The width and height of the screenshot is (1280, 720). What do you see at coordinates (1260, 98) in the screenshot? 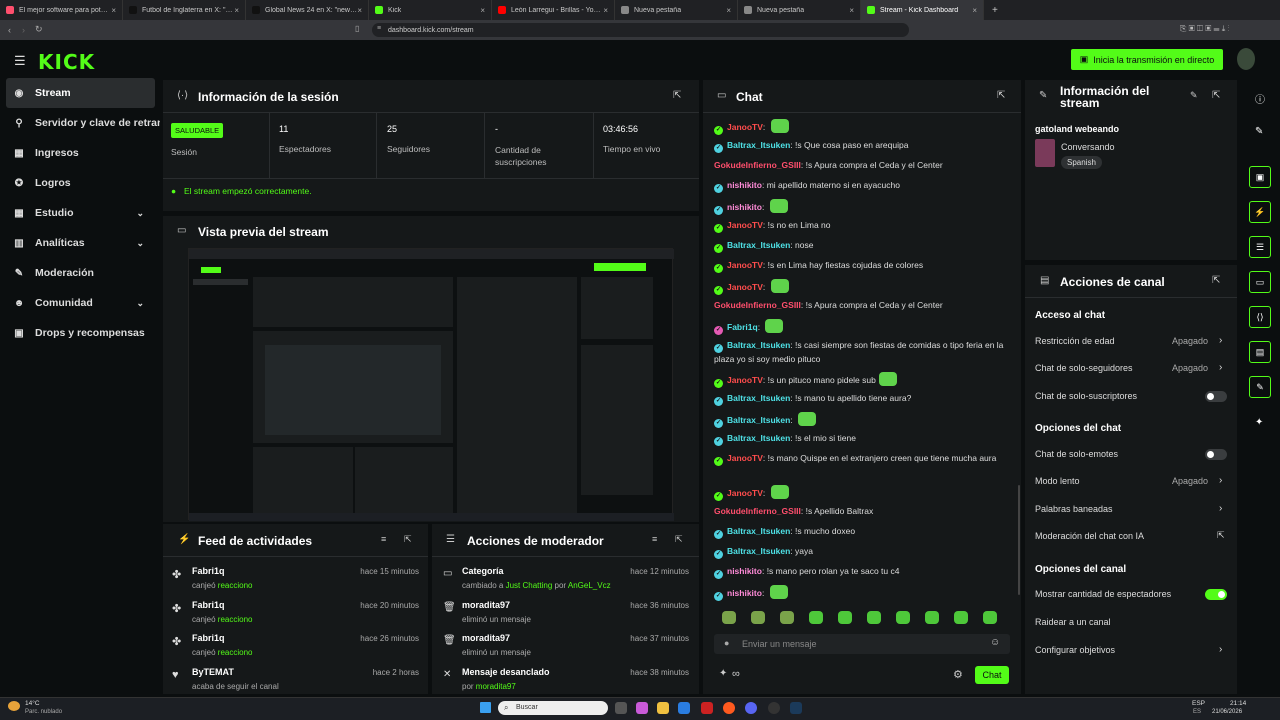
I see `info-icon: ⓘ` at bounding box center [1260, 98].